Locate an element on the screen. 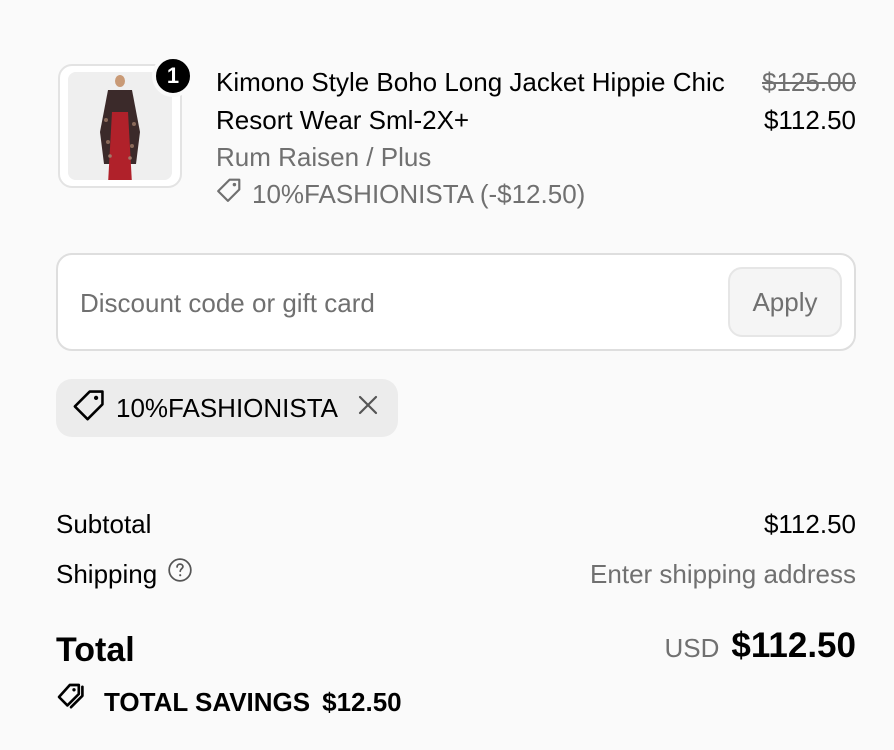 Image resolution: width=894 pixels, height=750 pixels. subtotal-label-text: Subtotal is located at coordinates (104, 524).